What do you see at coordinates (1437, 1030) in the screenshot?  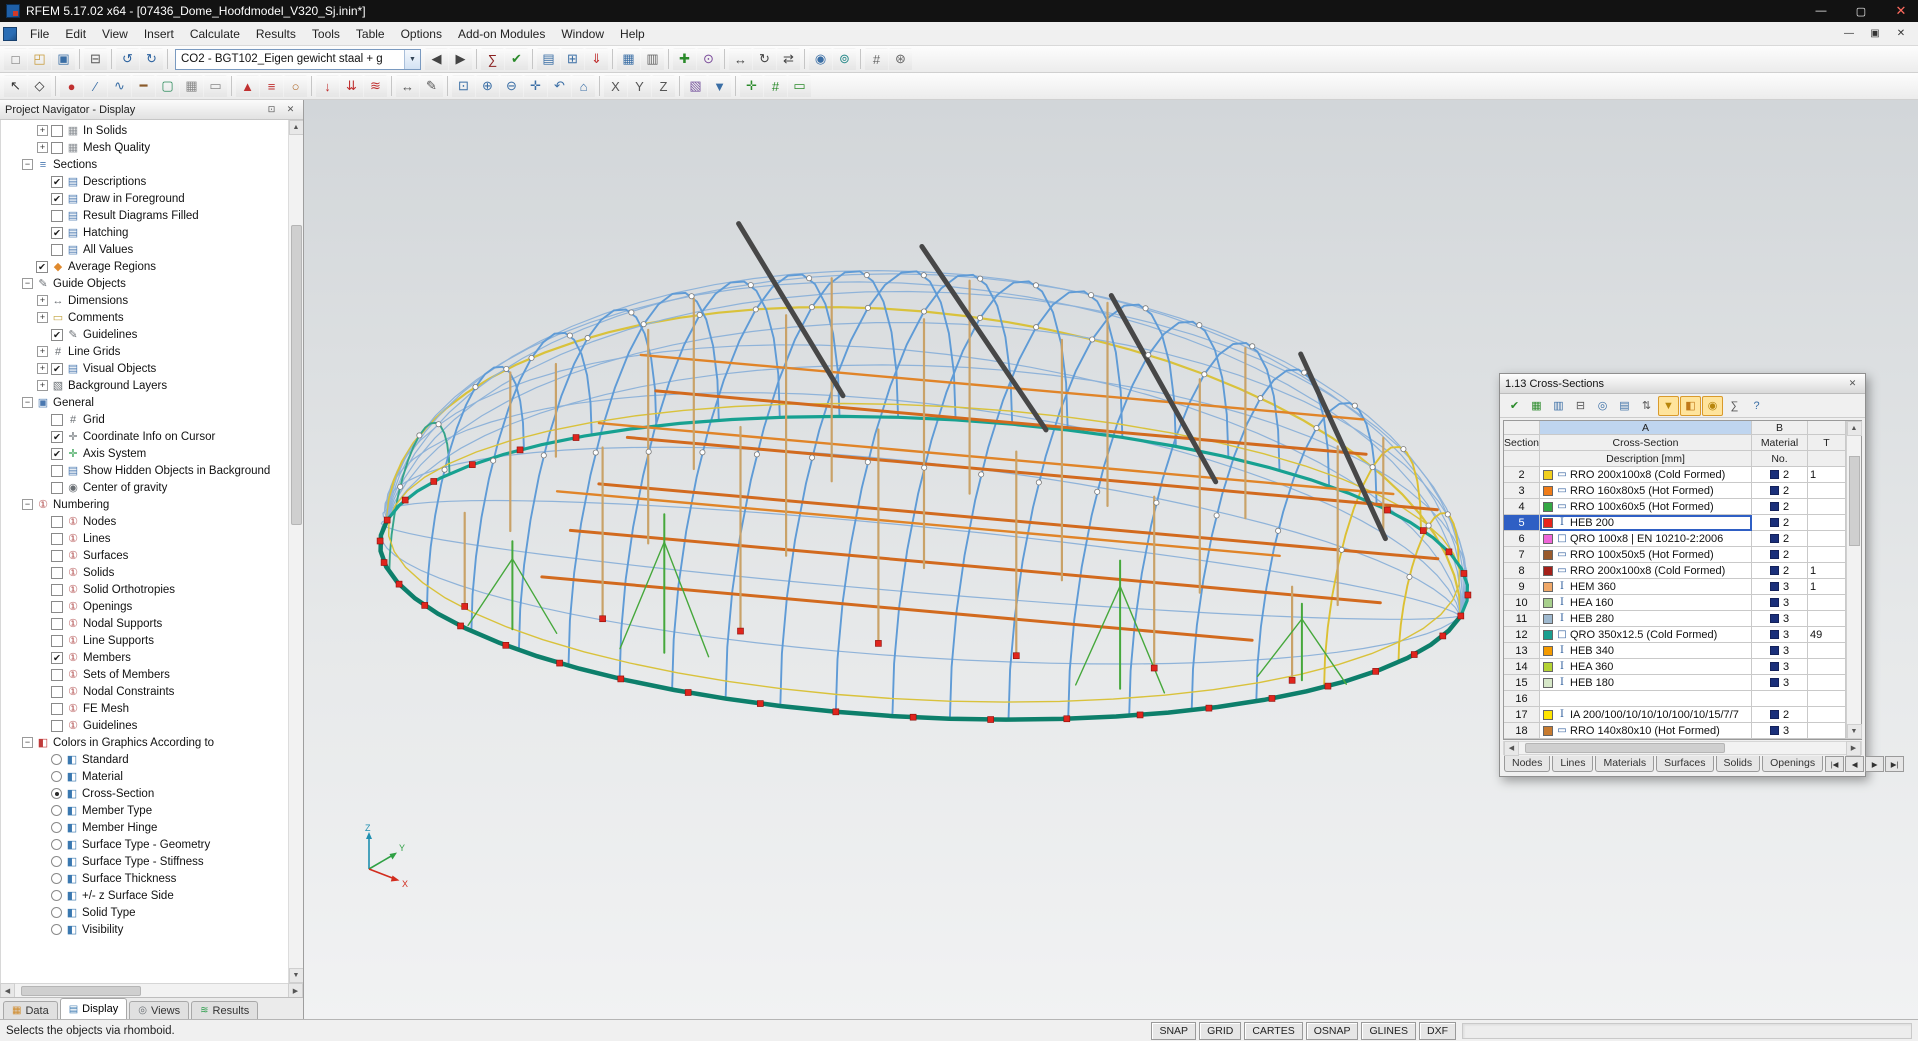 I see `status-toggle-dxf: DXF` at bounding box center [1437, 1030].